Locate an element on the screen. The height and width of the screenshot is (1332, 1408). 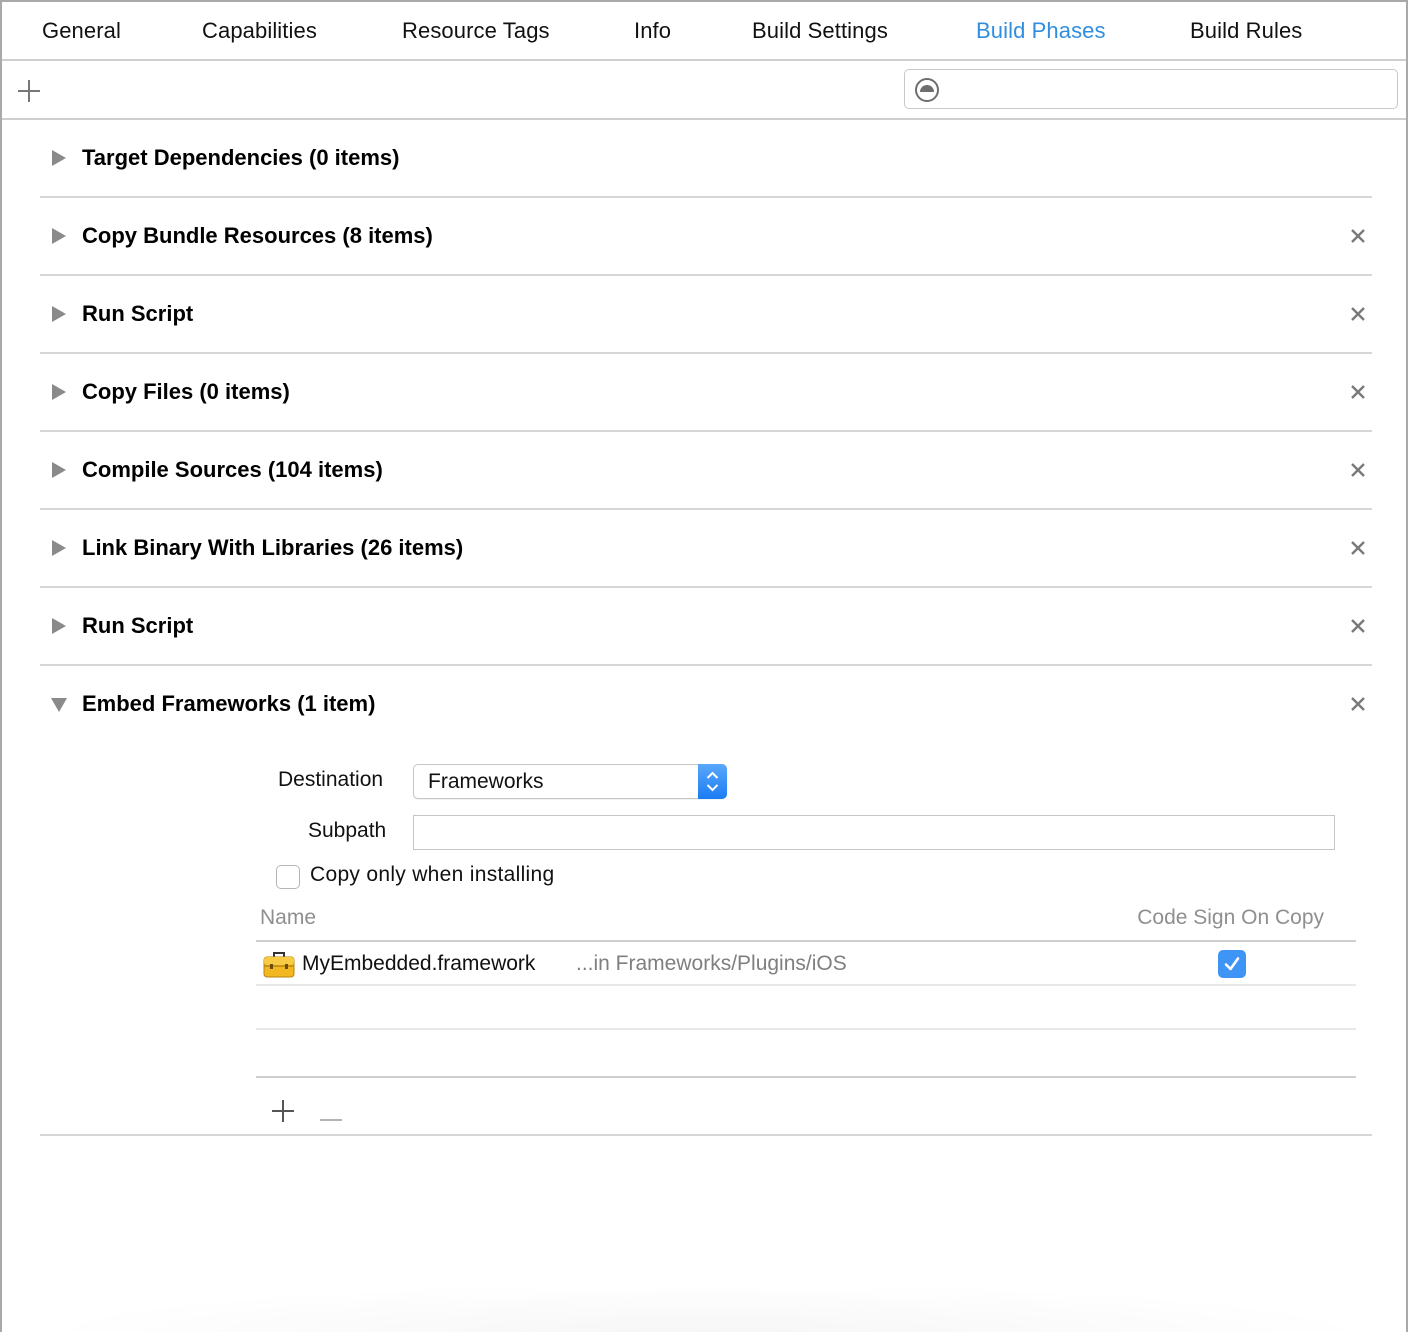
chevron-up-down-icon is located at coordinates (712, 781).